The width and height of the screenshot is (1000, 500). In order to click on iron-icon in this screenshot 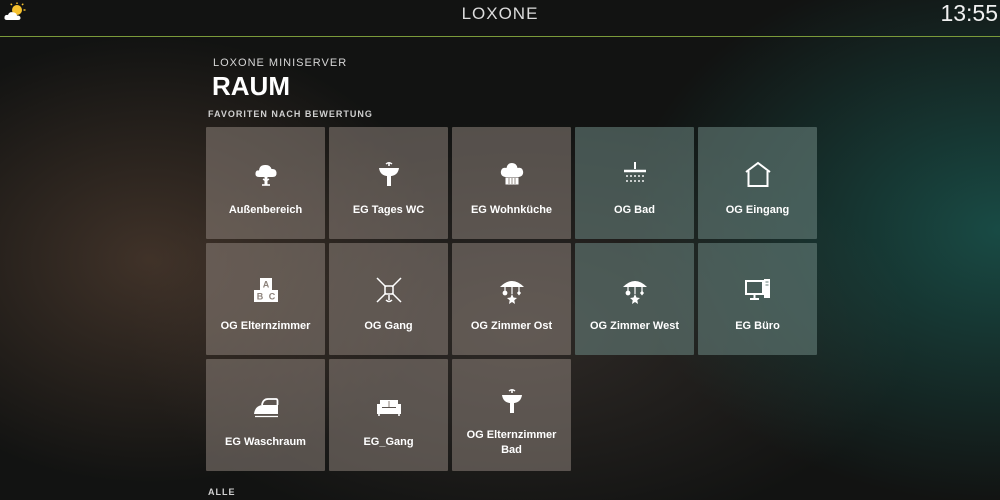, I will do `click(266, 408)`.